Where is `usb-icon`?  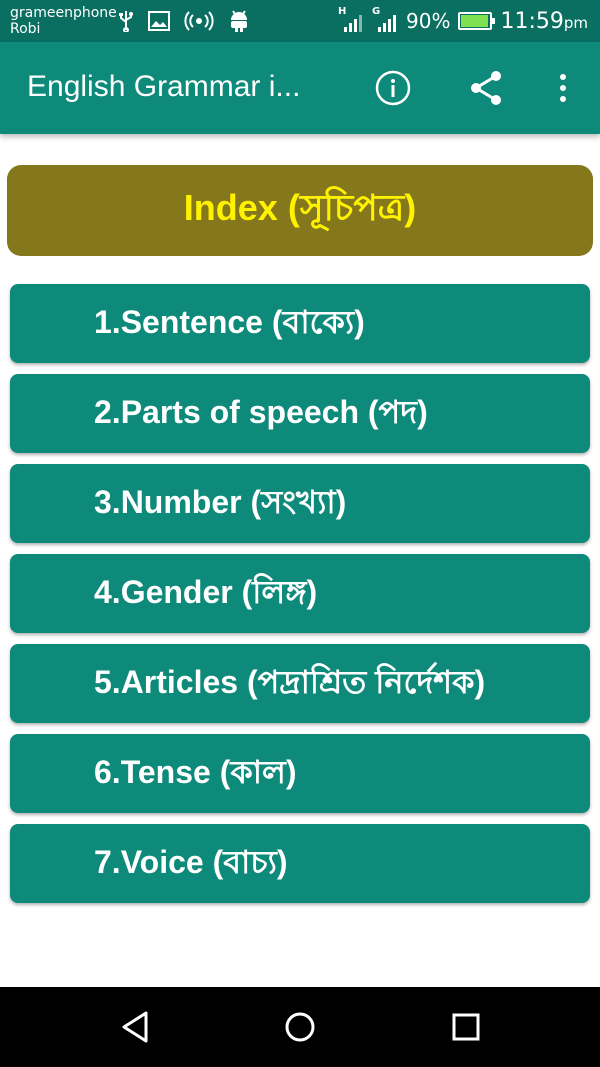 usb-icon is located at coordinates (126, 21).